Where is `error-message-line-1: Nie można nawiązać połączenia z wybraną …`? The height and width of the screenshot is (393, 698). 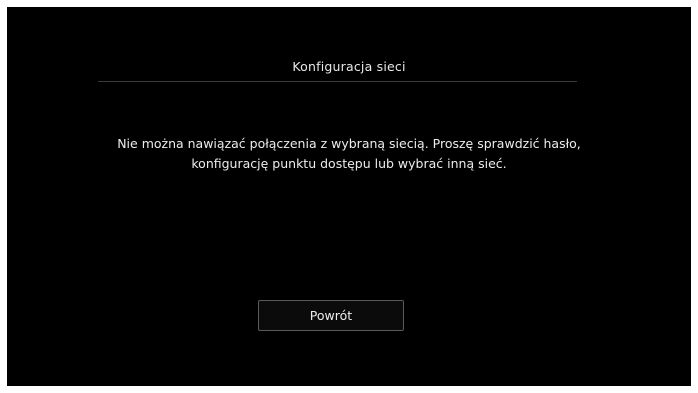 error-message-line-1: Nie można nawiązać połączenia z wybraną … is located at coordinates (349, 143).